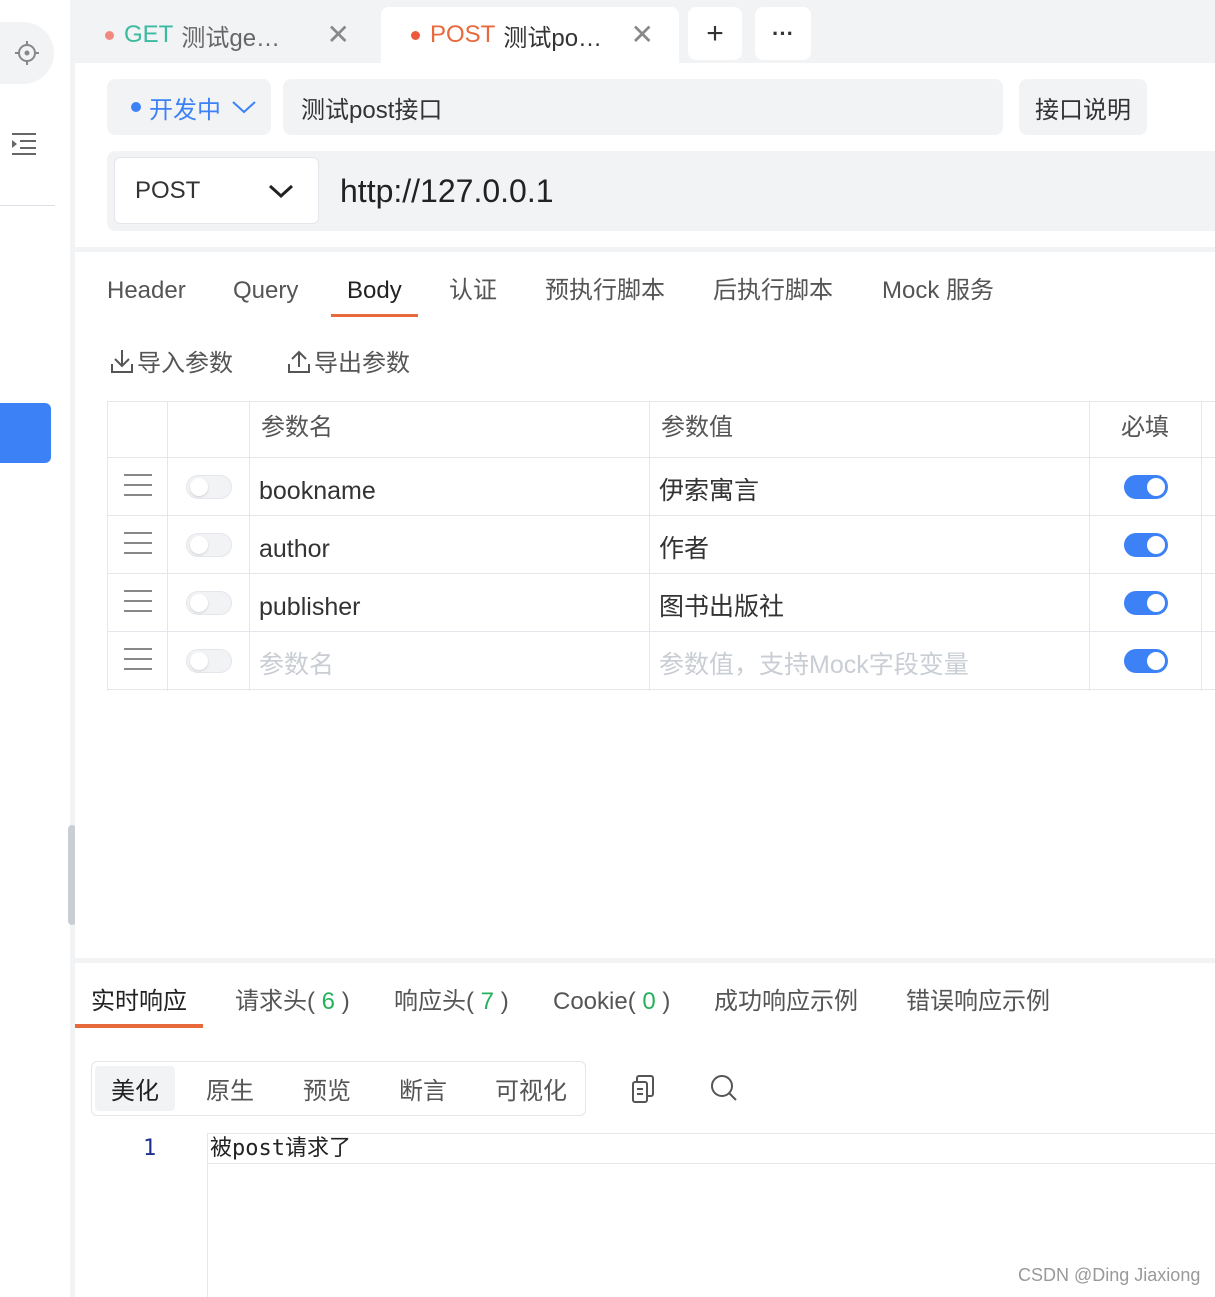 The image size is (1215, 1297). What do you see at coordinates (135, 1088) in the screenshot?
I see `view-pretty-button: 美化` at bounding box center [135, 1088].